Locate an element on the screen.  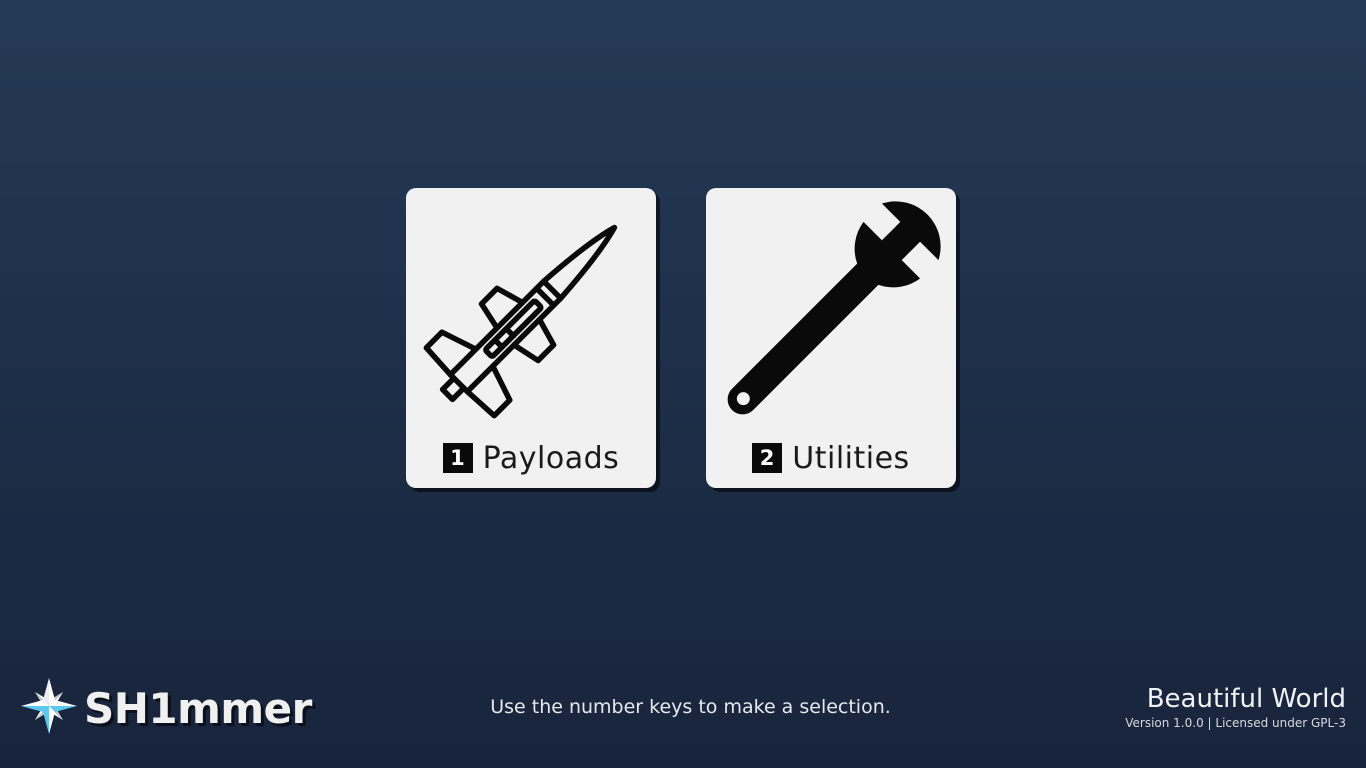
payloads-card: 1 Payloads is located at coordinates (531, 338).